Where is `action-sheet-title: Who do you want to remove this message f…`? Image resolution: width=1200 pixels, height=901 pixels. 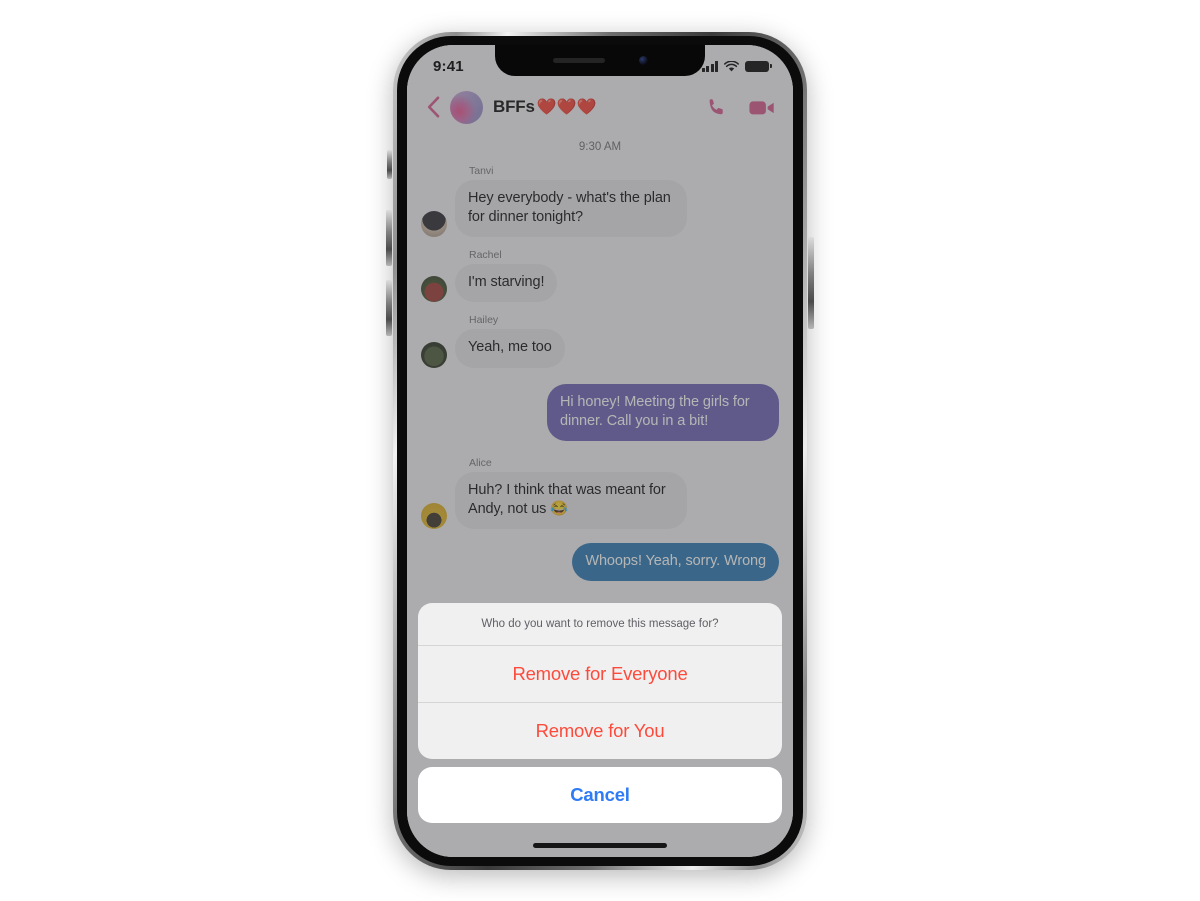 action-sheet-title: Who do you want to remove this message f… is located at coordinates (600, 624).